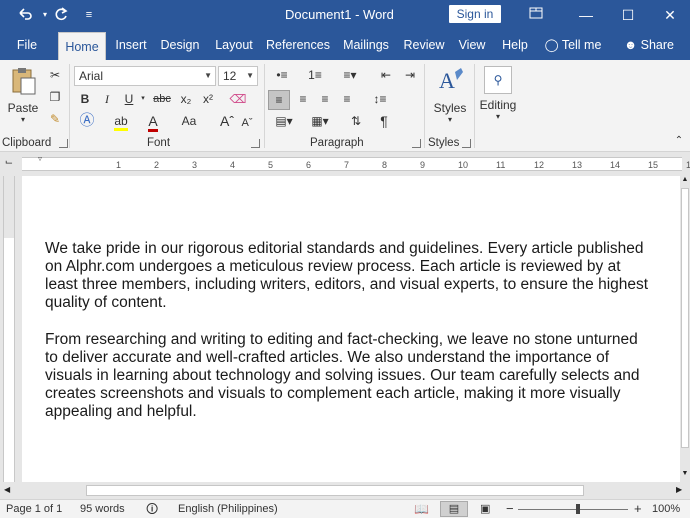 The width and height of the screenshot is (690, 518). I want to click on tab-home: Home, so click(82, 46).